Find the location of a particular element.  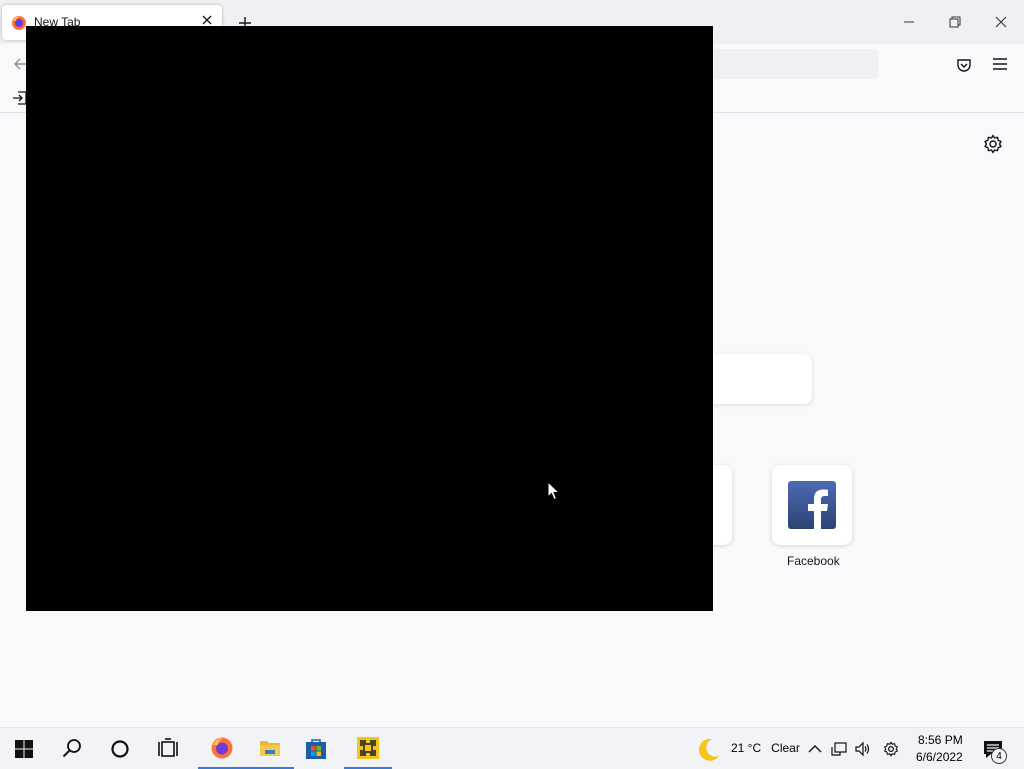

taskbar-firefox is located at coordinates (222, 748).